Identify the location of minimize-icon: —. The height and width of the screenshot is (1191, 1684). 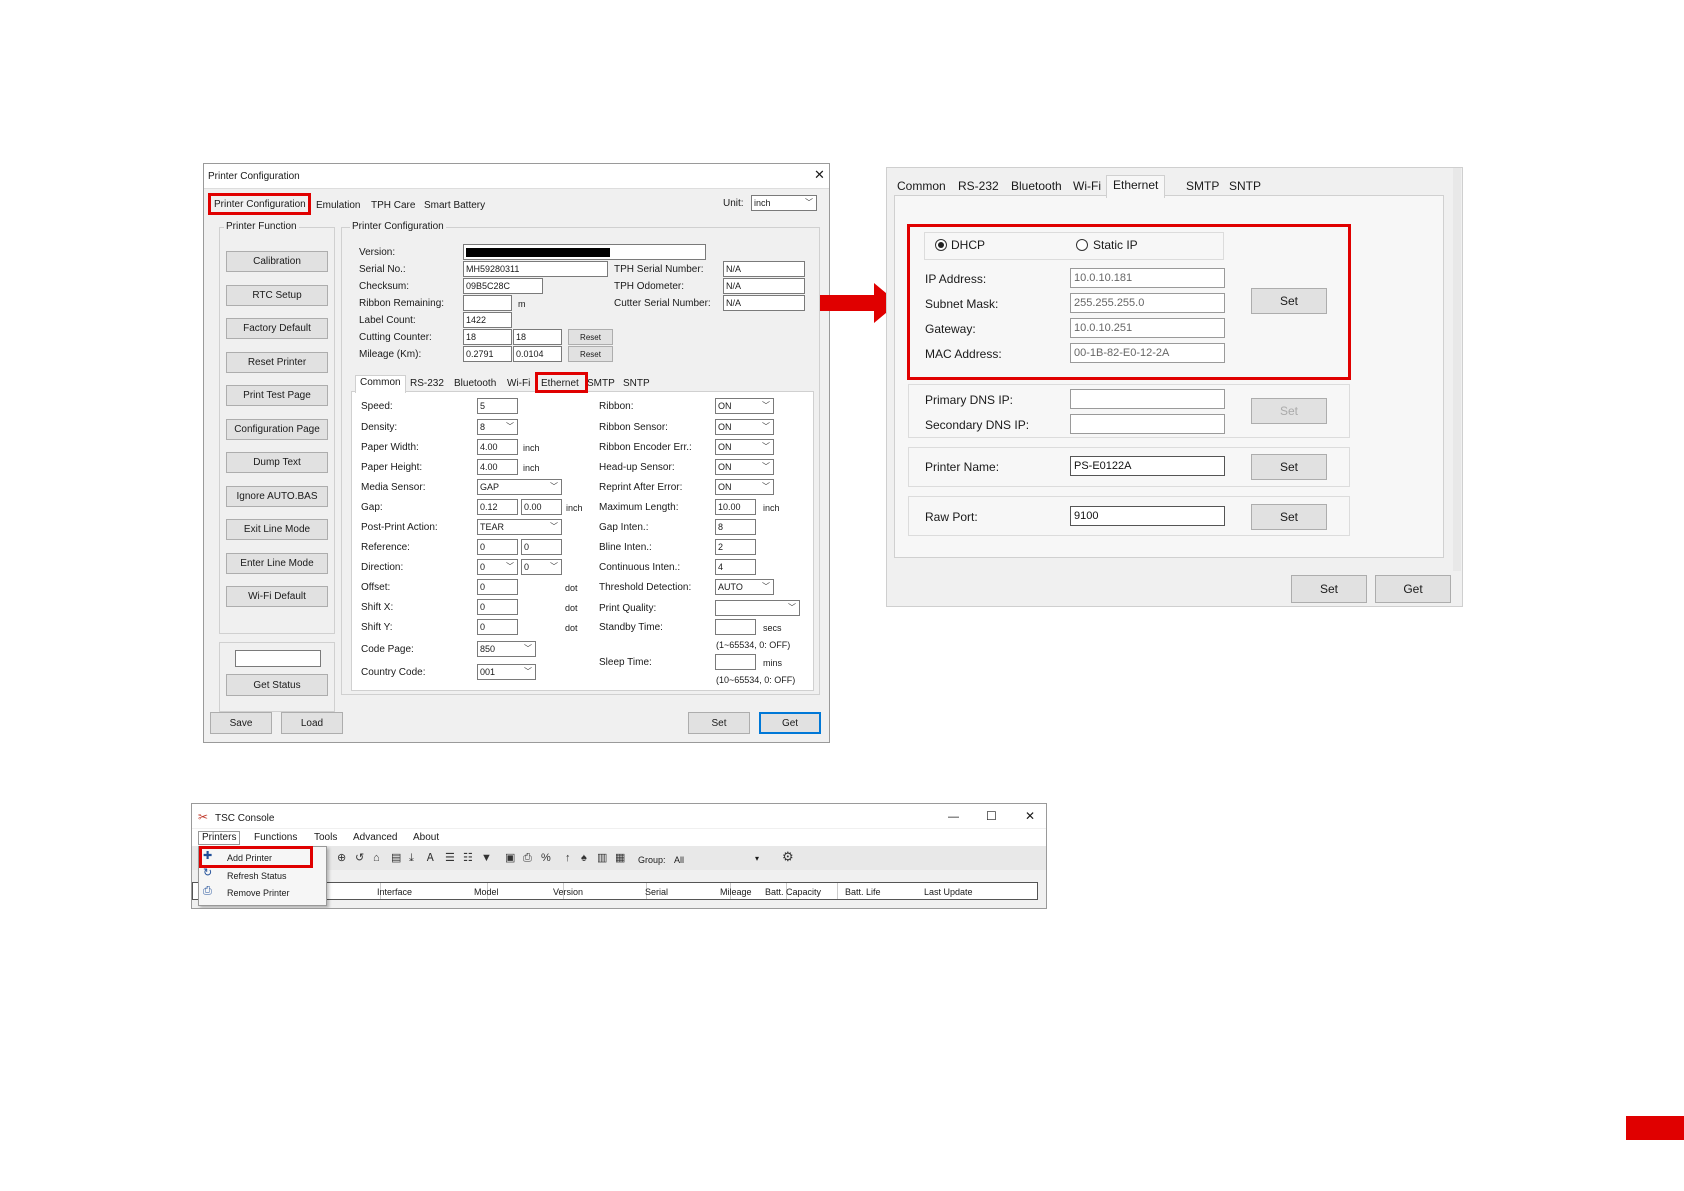
(953, 817).